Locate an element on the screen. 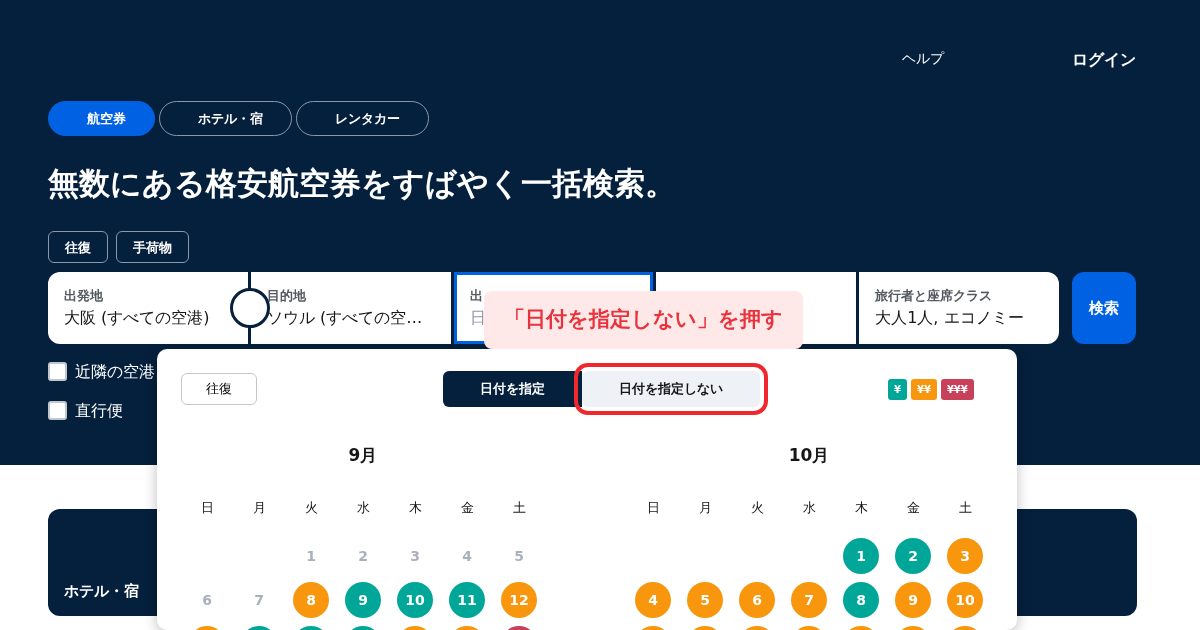 This screenshot has width=1200, height=630. checkbox-label: 直行便 is located at coordinates (99, 410).